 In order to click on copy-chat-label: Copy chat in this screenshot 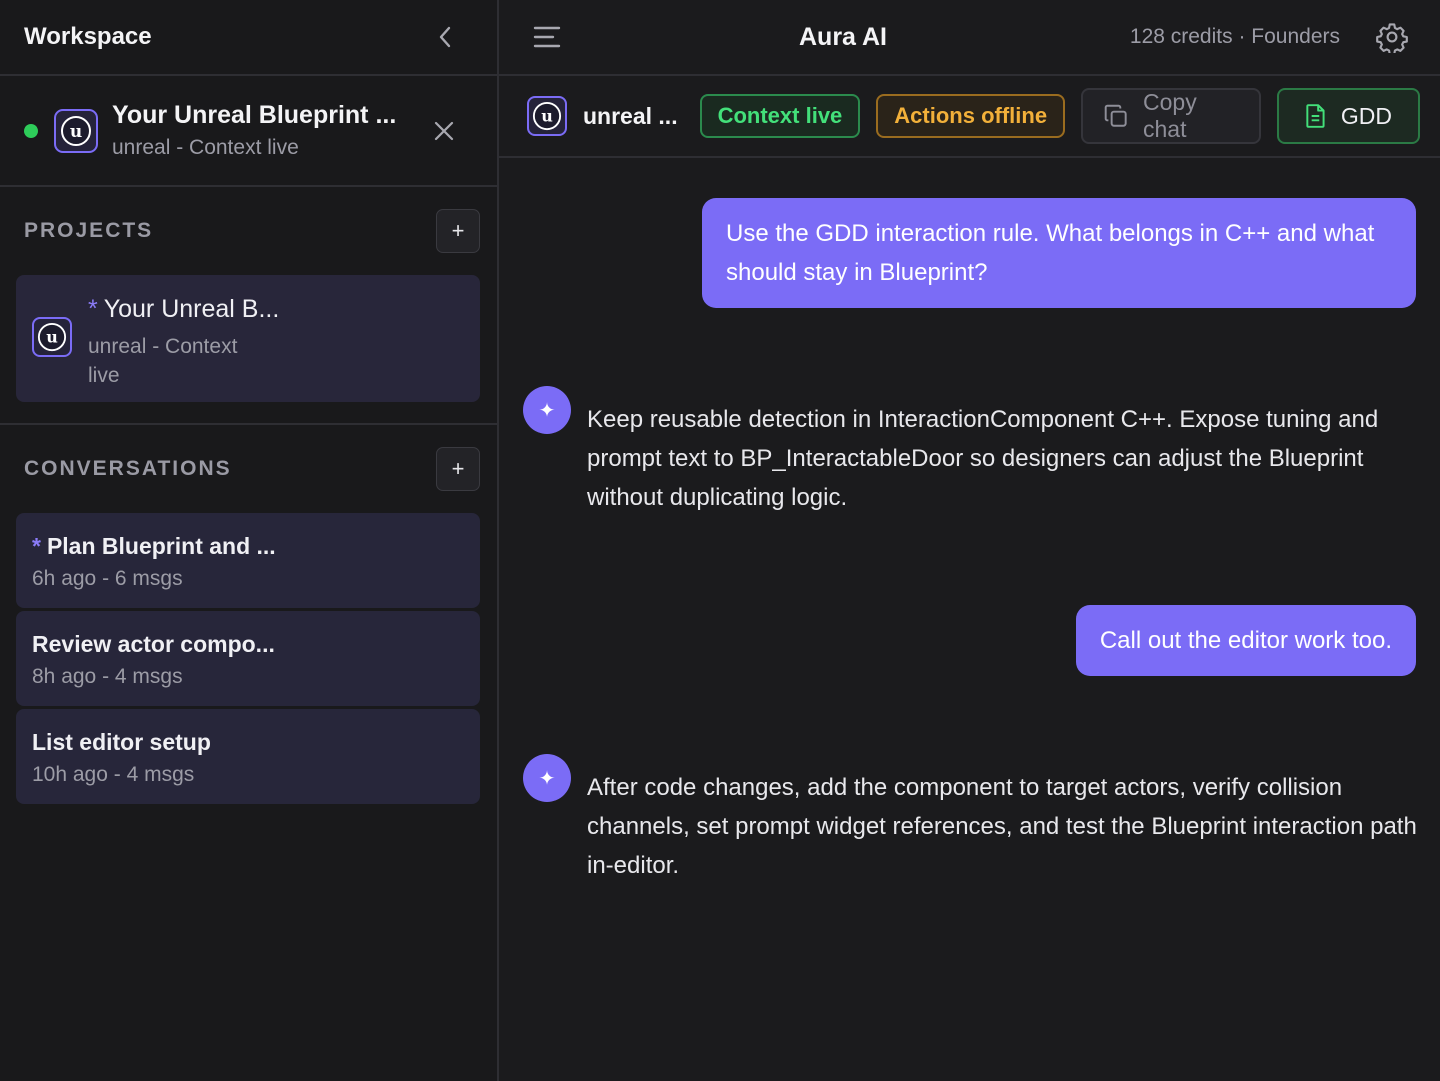, I will do `click(1170, 115)`.